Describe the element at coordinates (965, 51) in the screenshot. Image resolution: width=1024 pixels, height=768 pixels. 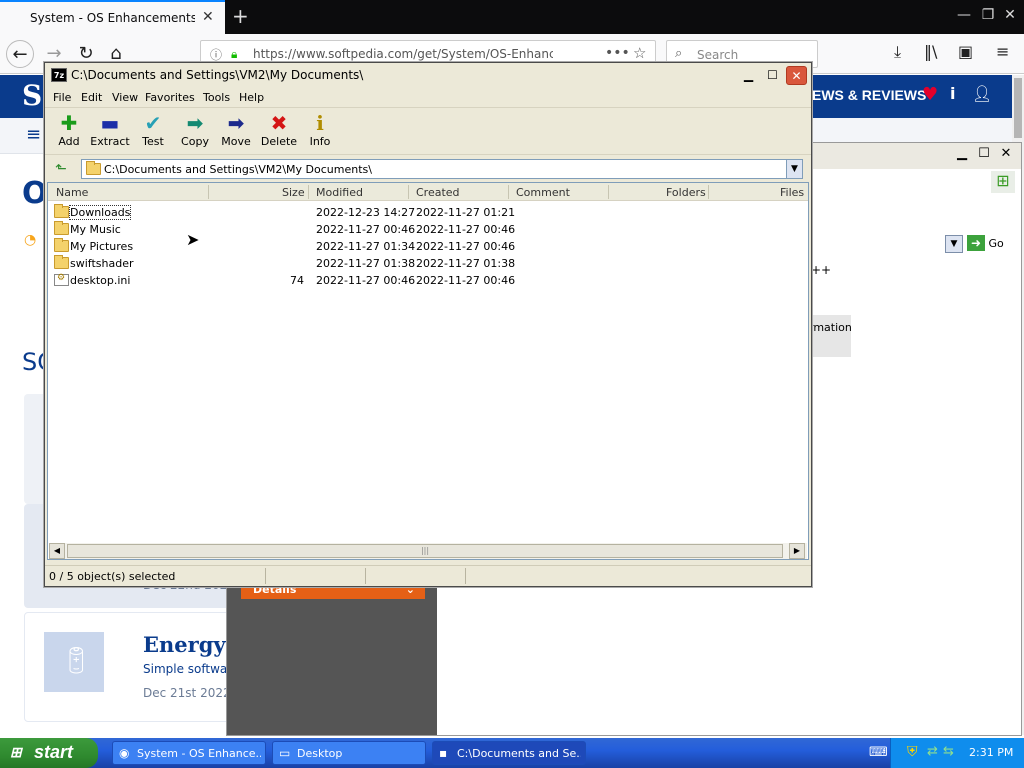
I see `sidebar-icon: ▣` at that location.